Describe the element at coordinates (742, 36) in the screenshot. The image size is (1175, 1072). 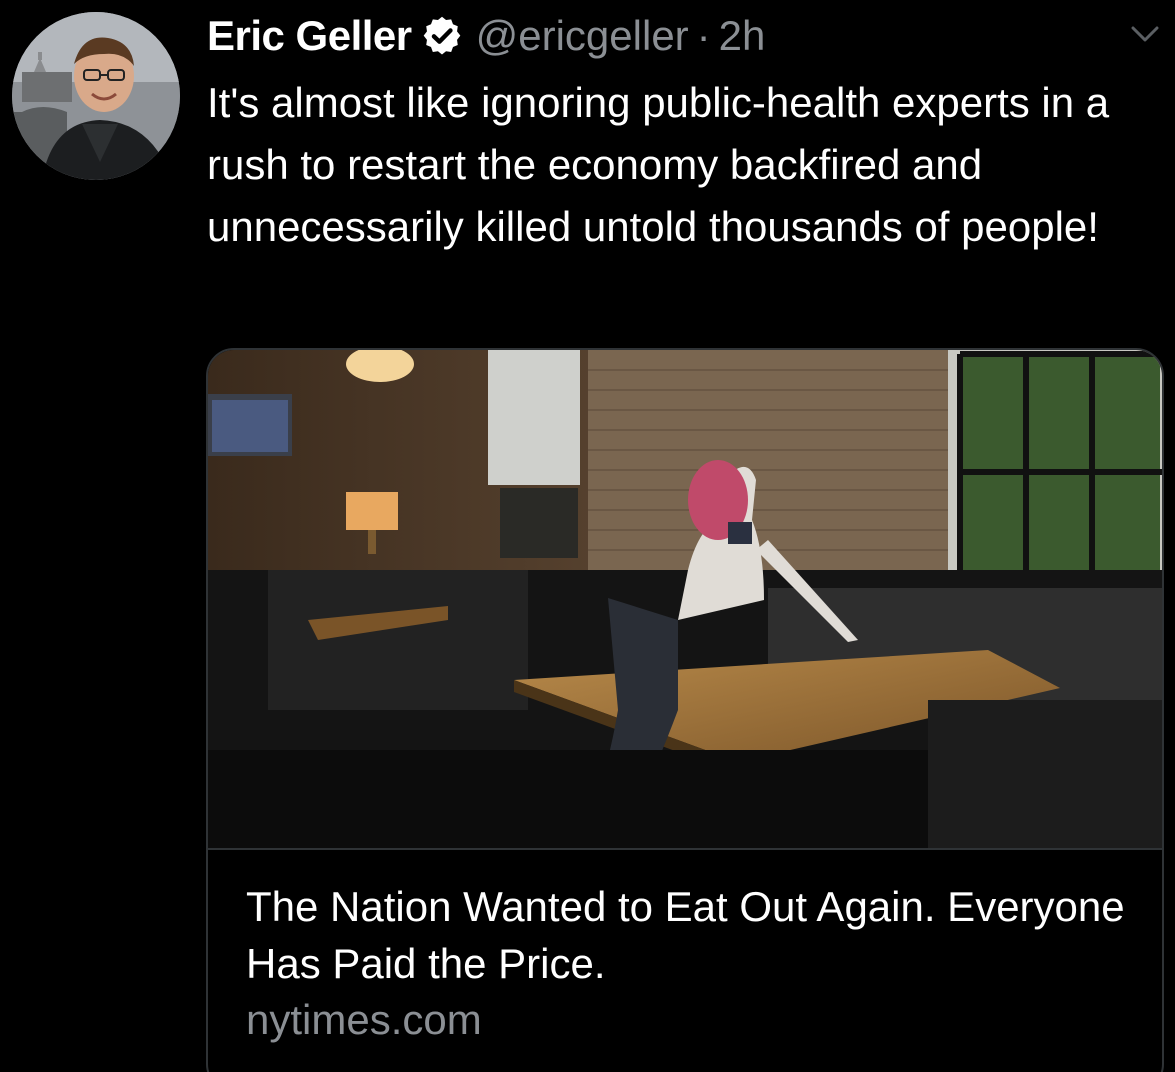
I see `timestamp: 2h` at that location.